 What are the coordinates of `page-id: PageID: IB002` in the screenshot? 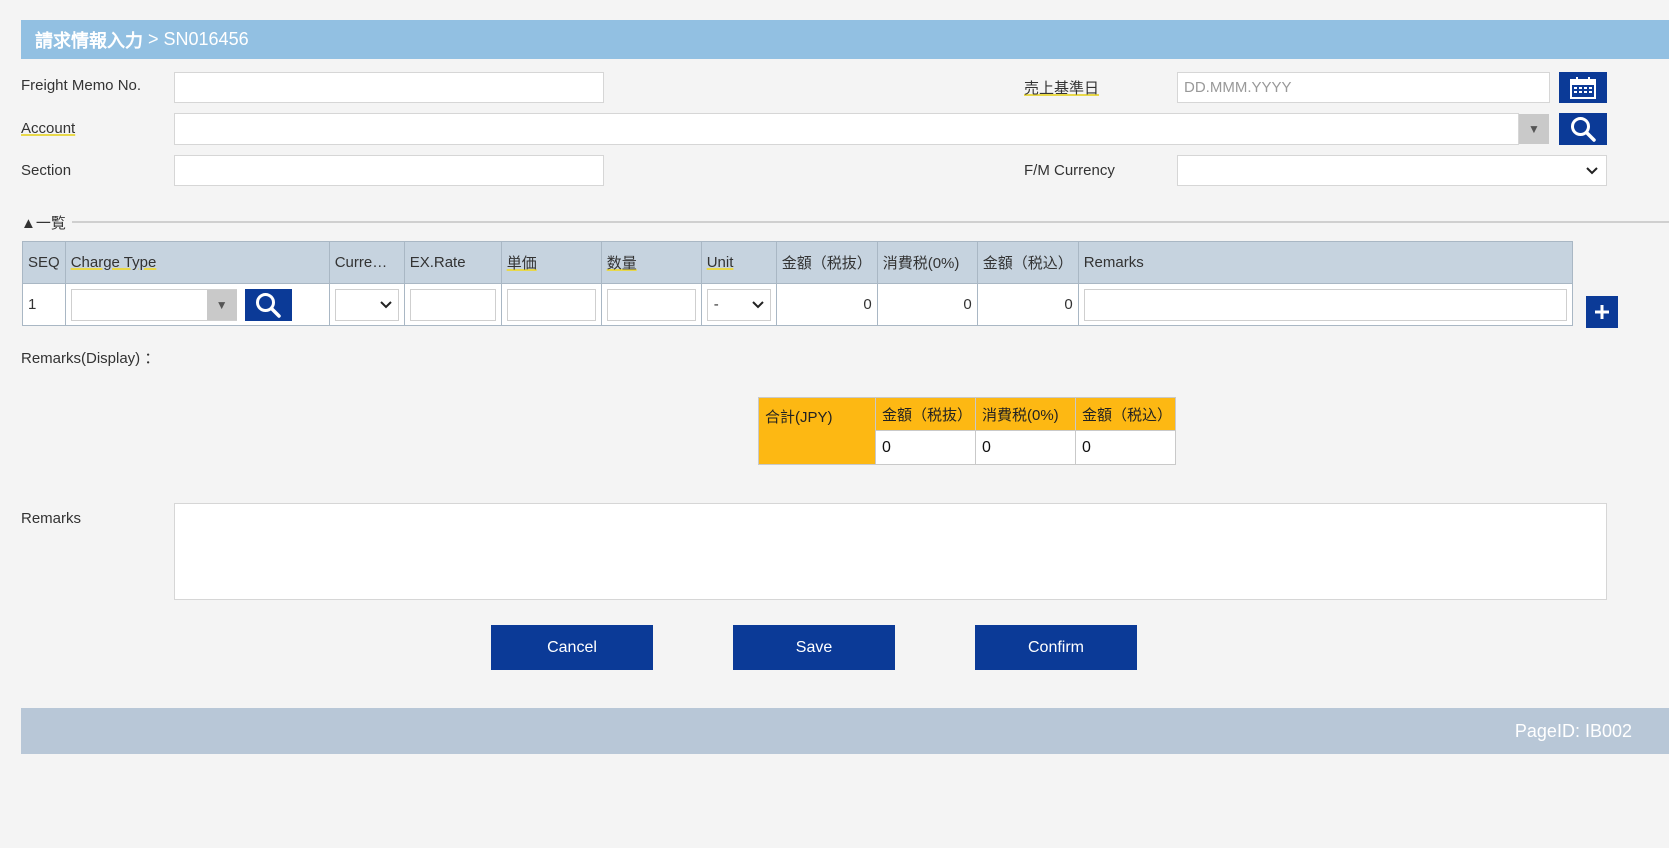 It's located at (1573, 730).